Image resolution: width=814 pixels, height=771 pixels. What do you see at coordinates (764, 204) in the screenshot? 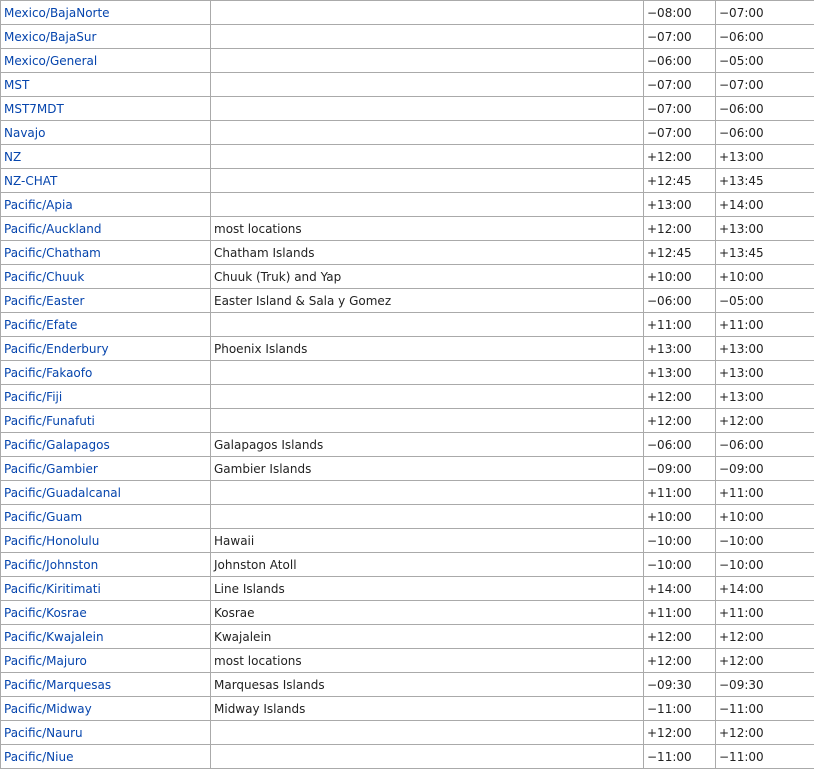
I see `dst-offset-cell: +14:00` at bounding box center [764, 204].